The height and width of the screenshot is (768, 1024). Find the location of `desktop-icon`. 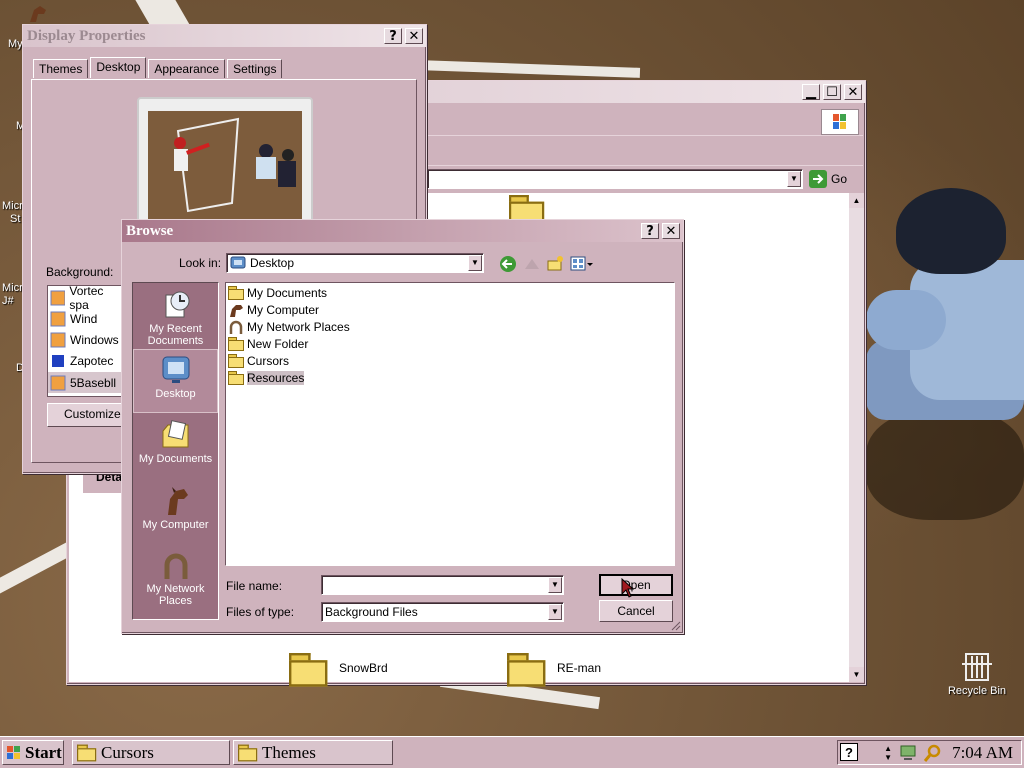

desktop-icon is located at coordinates (238, 262).